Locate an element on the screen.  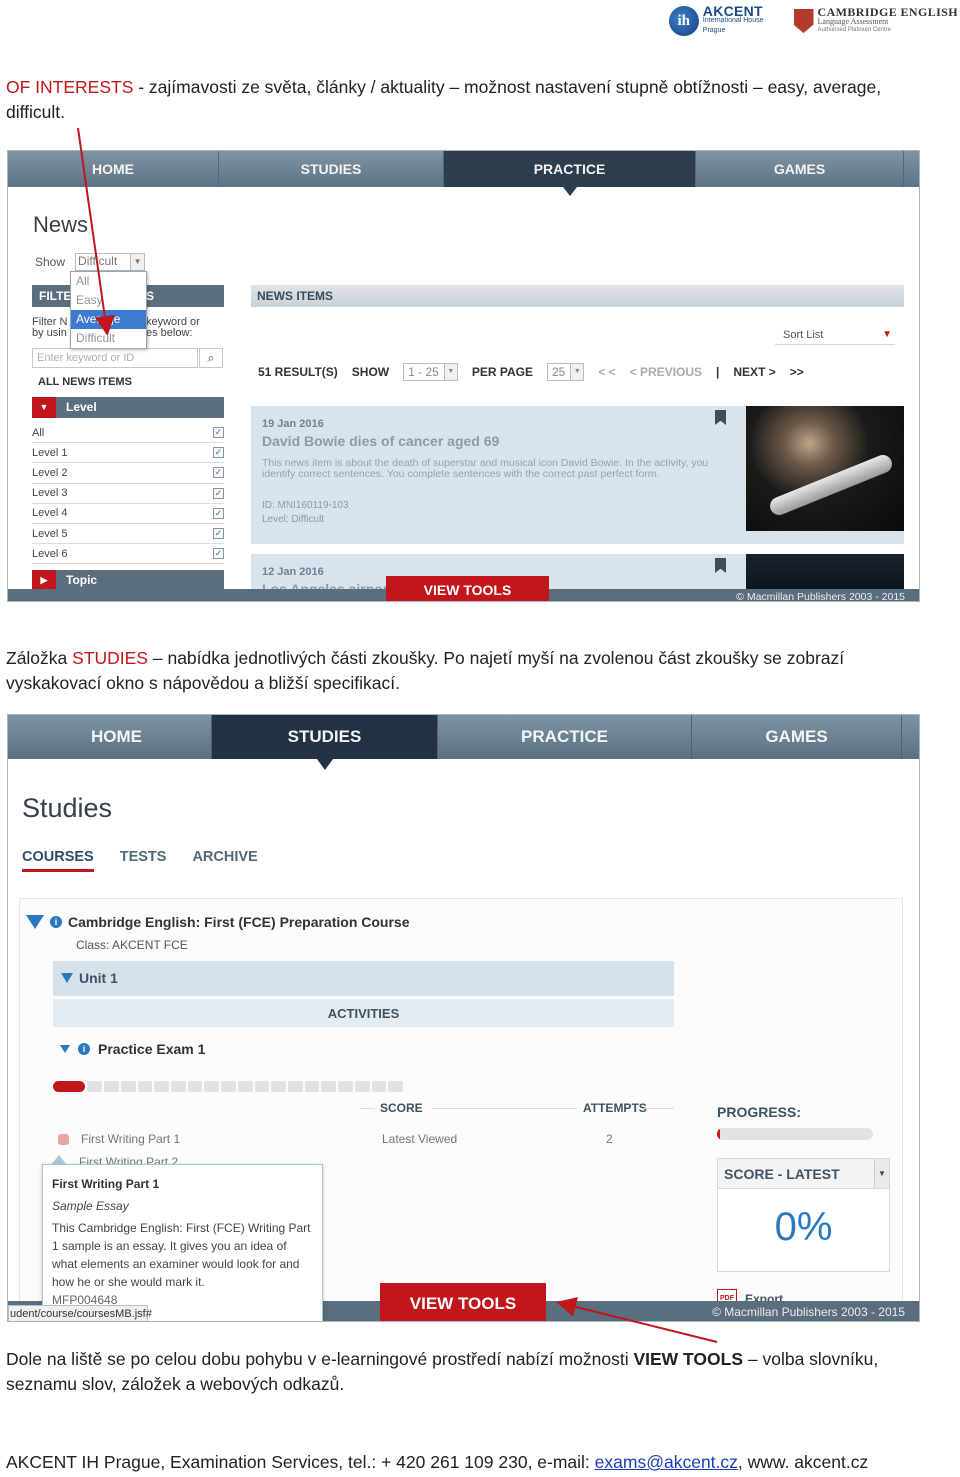
tab-archive: ARCHIVE is located at coordinates (224, 860).